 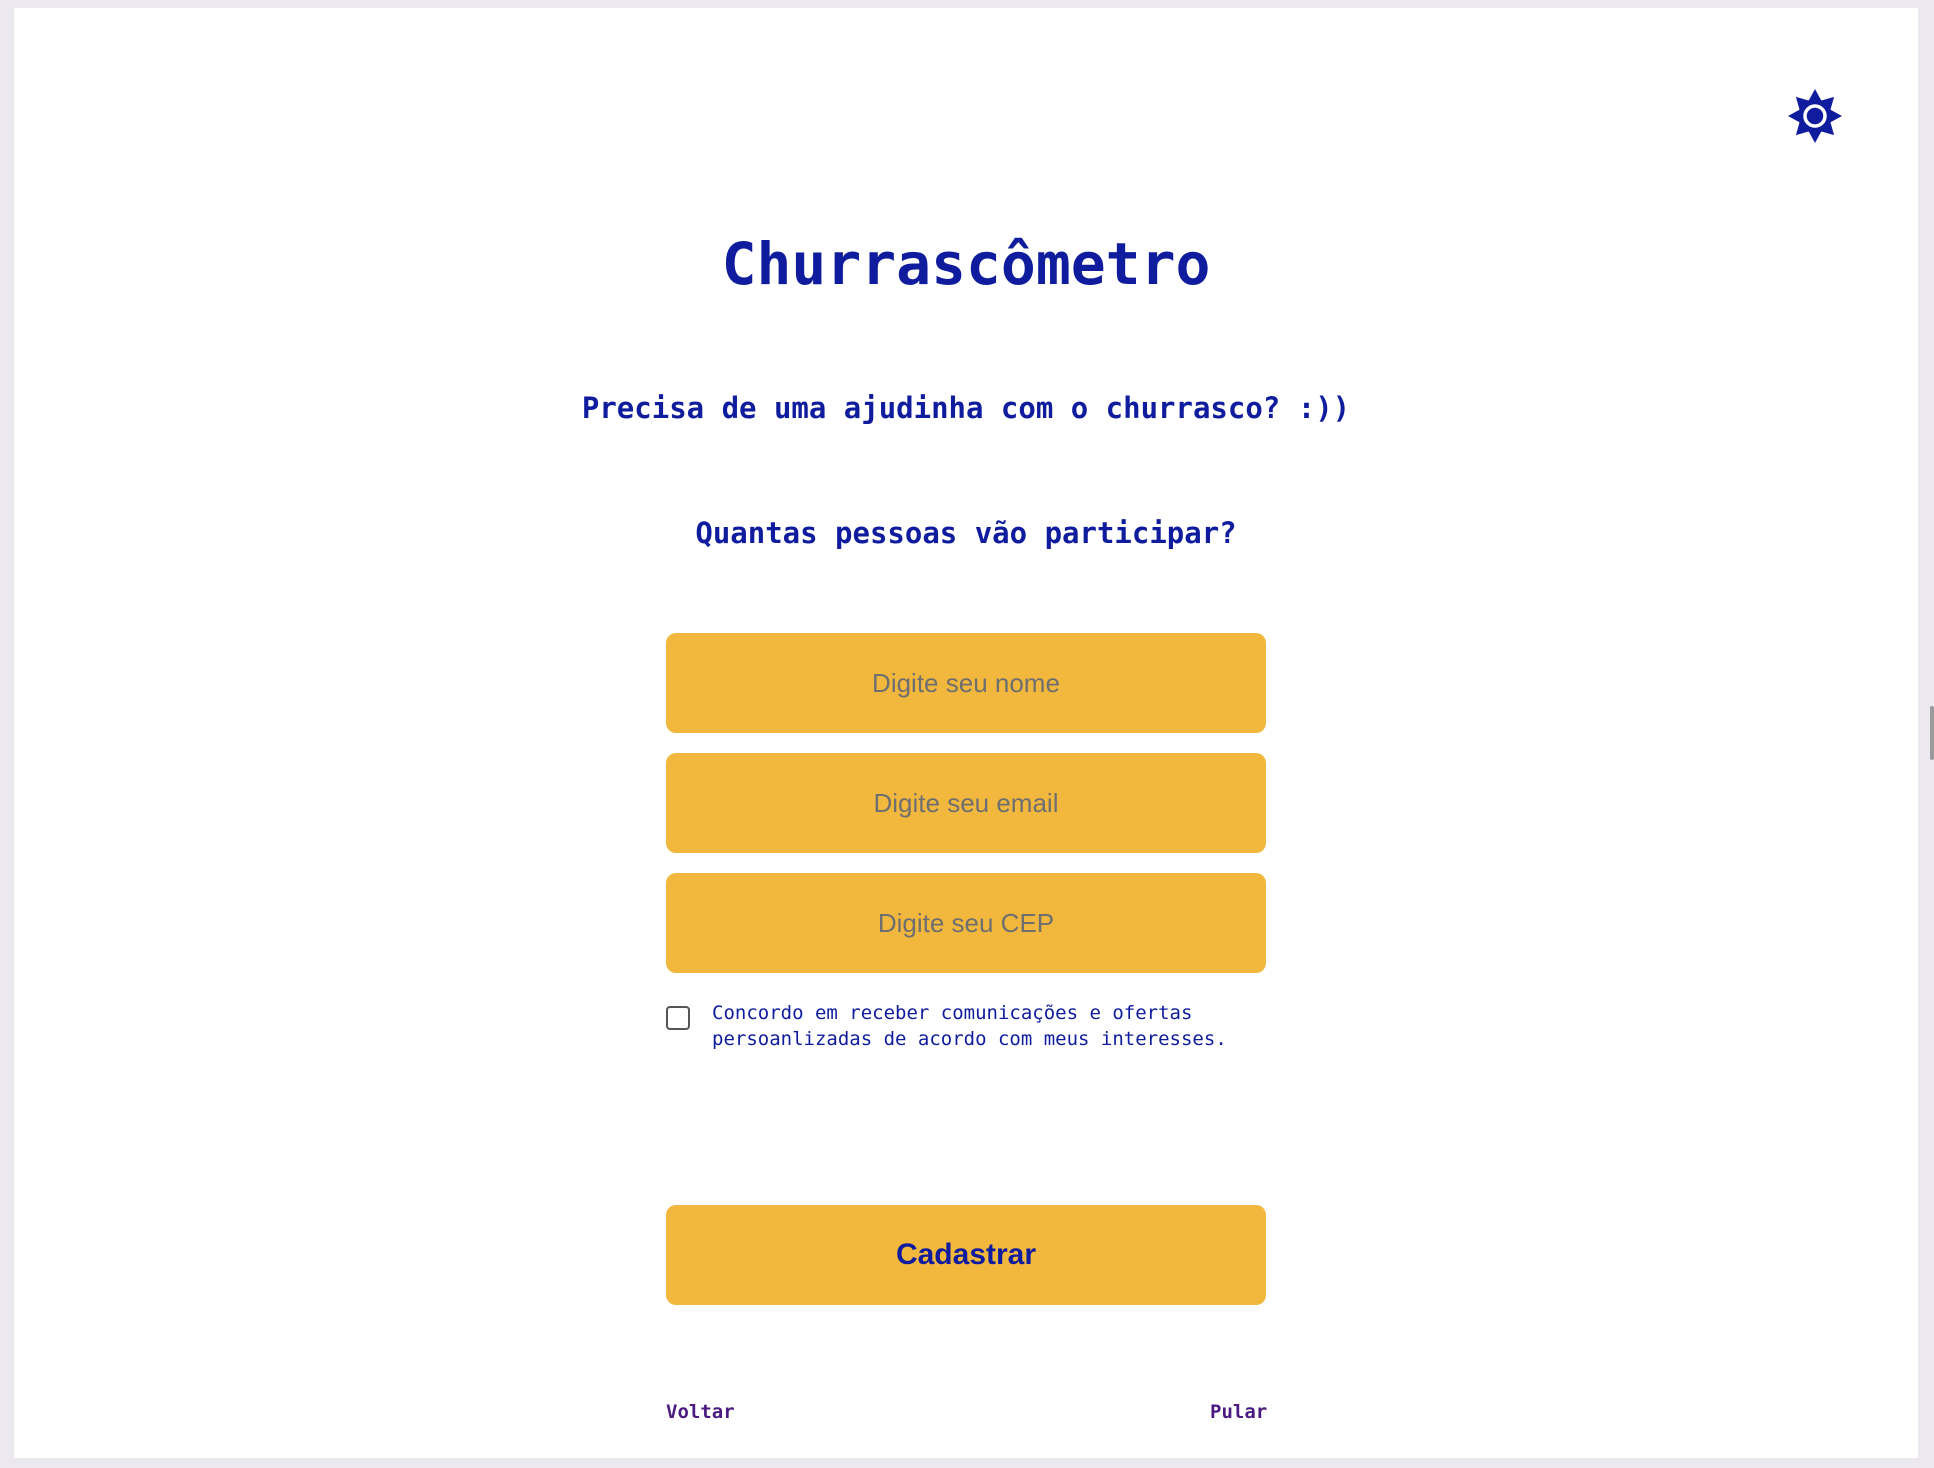 What do you see at coordinates (966, 803) in the screenshot?
I see `email-input` at bounding box center [966, 803].